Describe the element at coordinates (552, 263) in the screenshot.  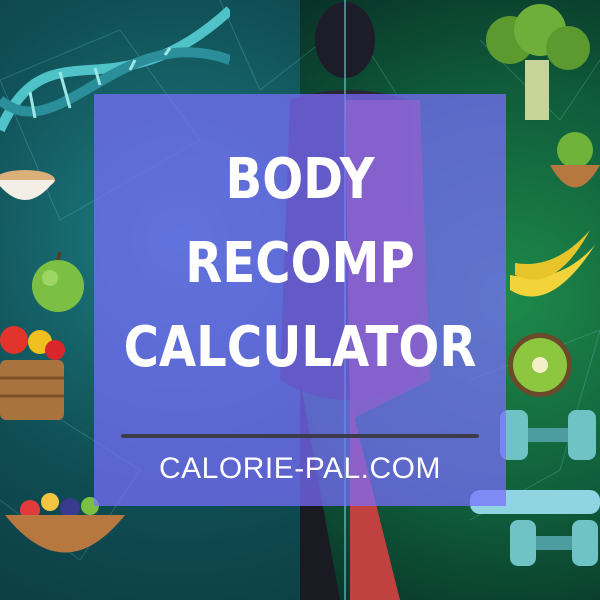
I see `bananas-icon` at that location.